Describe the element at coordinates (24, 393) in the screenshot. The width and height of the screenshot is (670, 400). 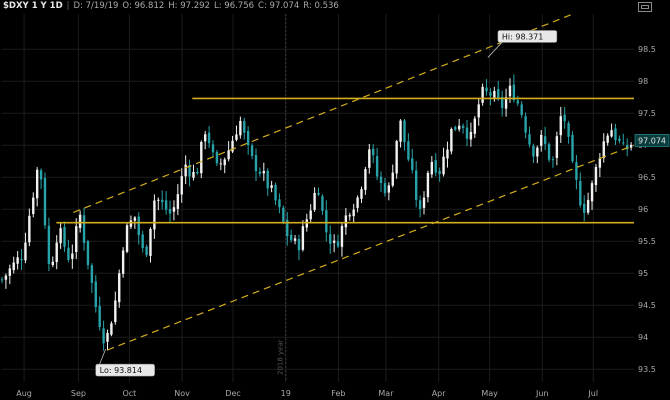
I see `x-tick-label: Aug` at that location.